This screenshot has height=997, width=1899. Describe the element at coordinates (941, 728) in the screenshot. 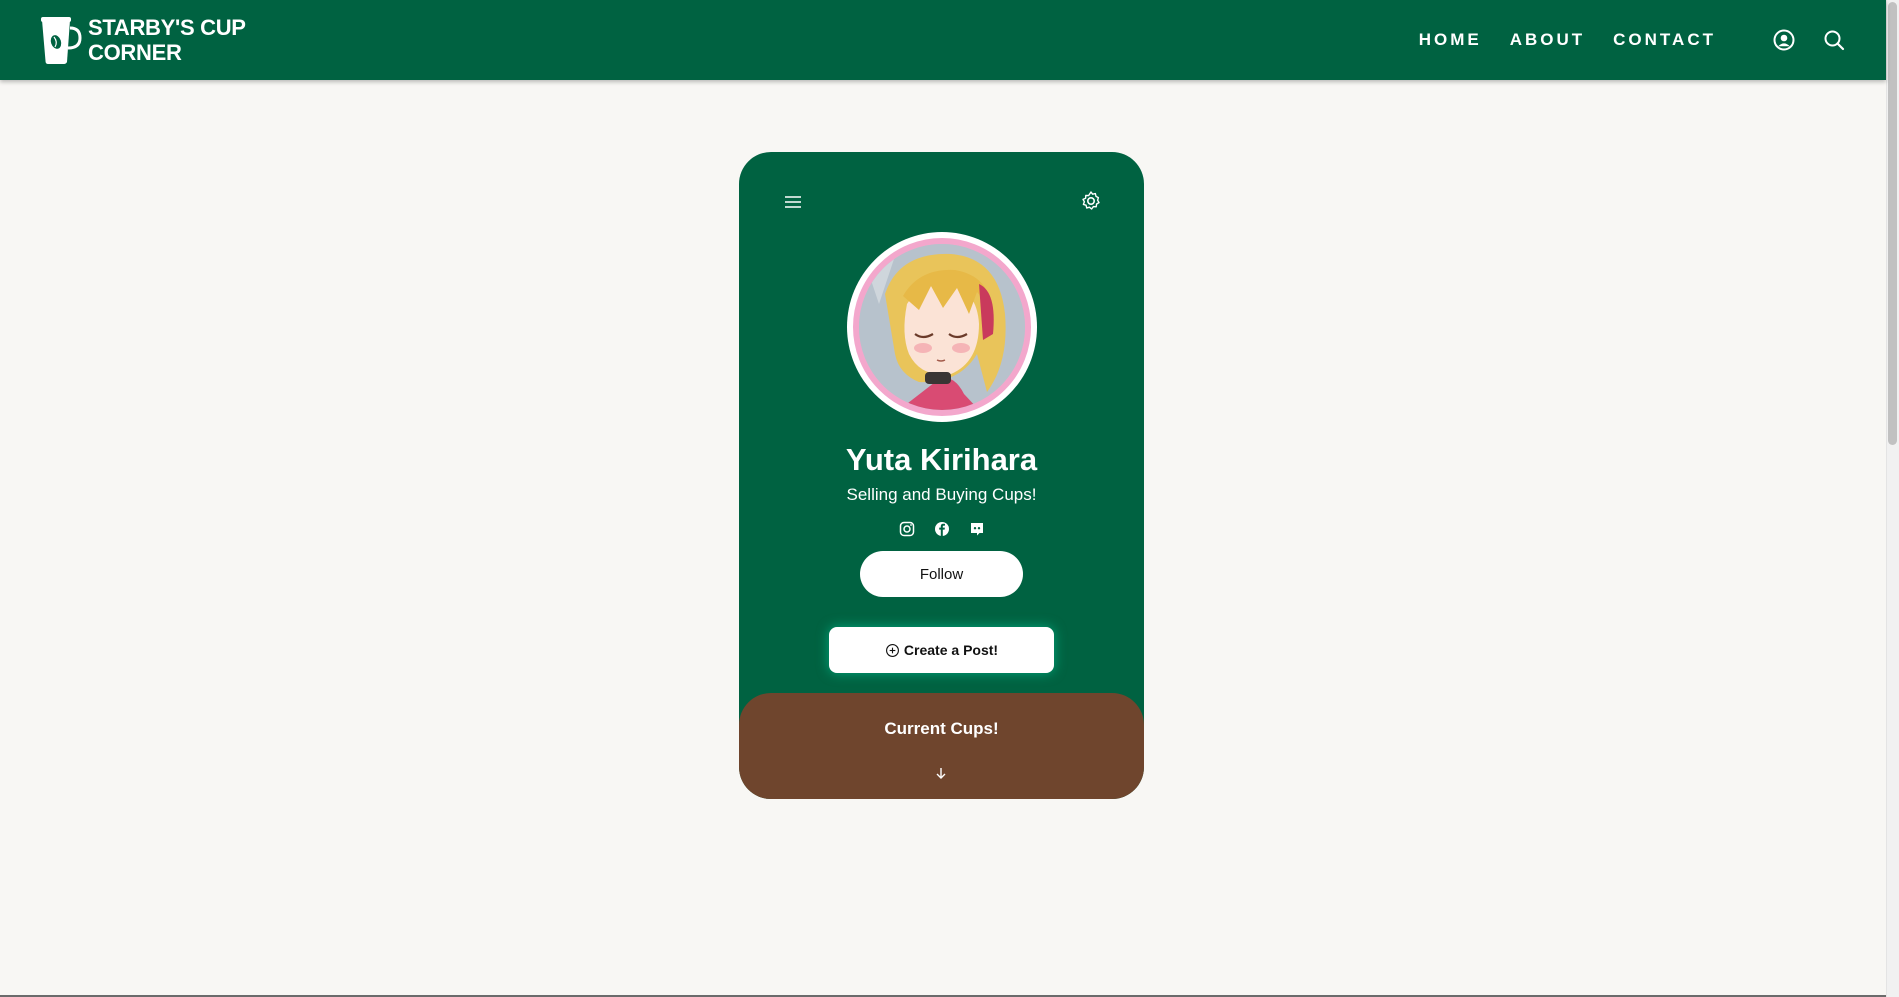

I see `current-cups-title: Current Cups!` at that location.